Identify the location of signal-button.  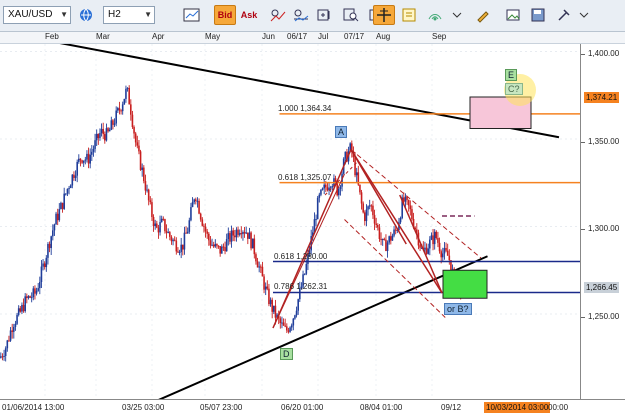
(435, 15).